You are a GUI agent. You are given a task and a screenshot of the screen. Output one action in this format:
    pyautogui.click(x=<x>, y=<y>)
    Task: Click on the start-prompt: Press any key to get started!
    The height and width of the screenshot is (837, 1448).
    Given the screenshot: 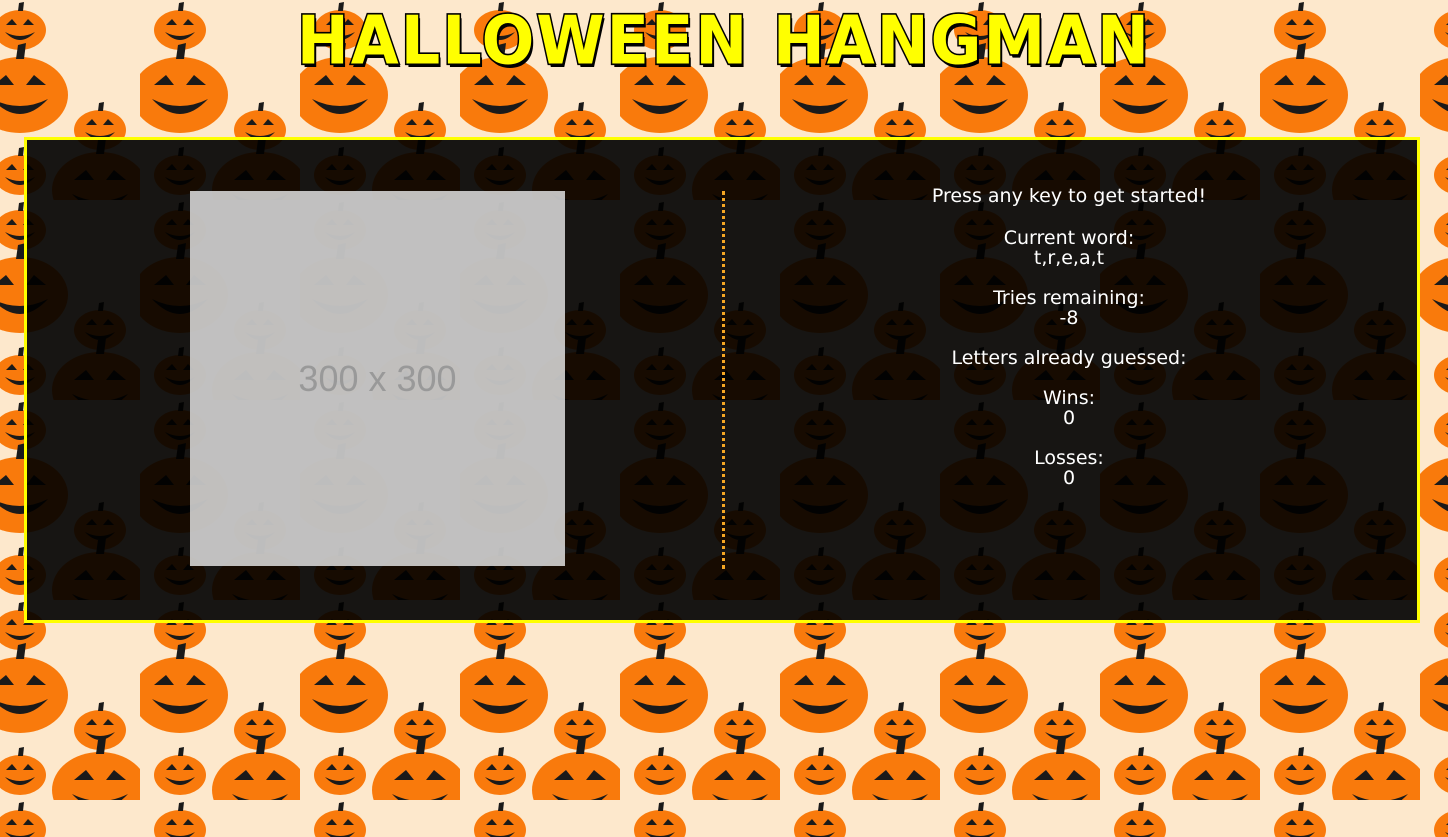 What is the action you would take?
    pyautogui.click(x=1069, y=196)
    